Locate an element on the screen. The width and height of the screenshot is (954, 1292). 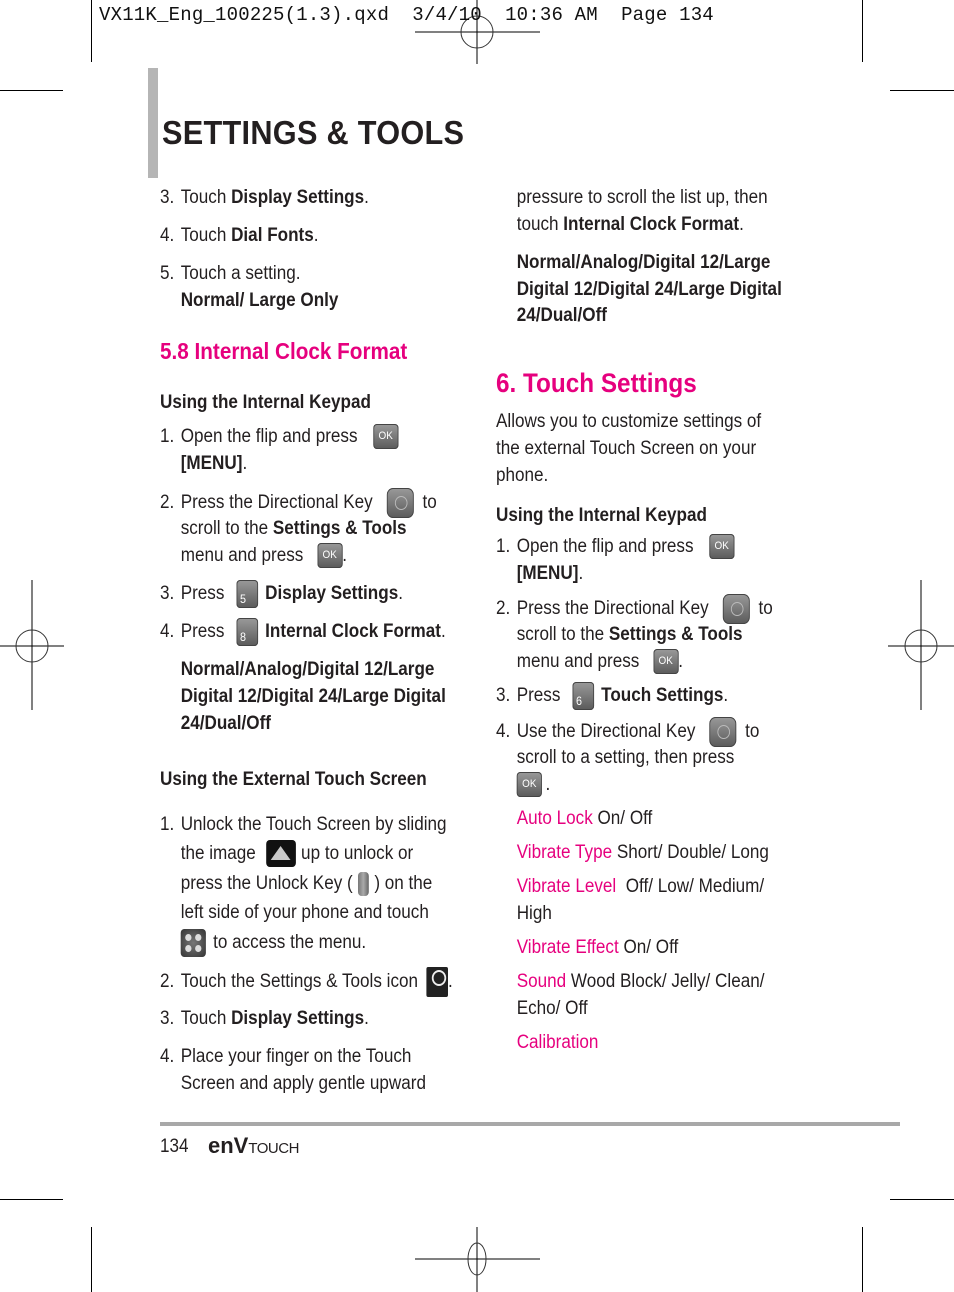
key-8-icon: 8 is located at coordinates (247, 632).